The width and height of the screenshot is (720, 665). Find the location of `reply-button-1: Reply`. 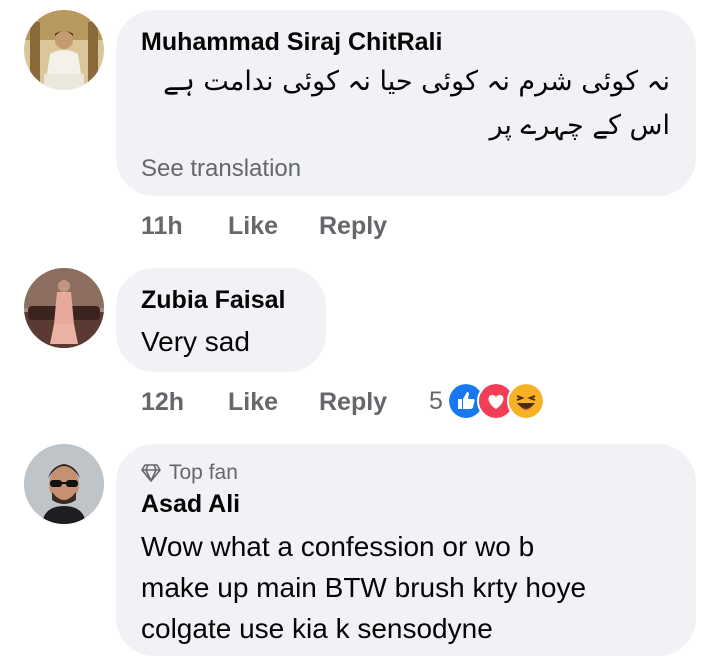

reply-button-1: Reply is located at coordinates (353, 226).